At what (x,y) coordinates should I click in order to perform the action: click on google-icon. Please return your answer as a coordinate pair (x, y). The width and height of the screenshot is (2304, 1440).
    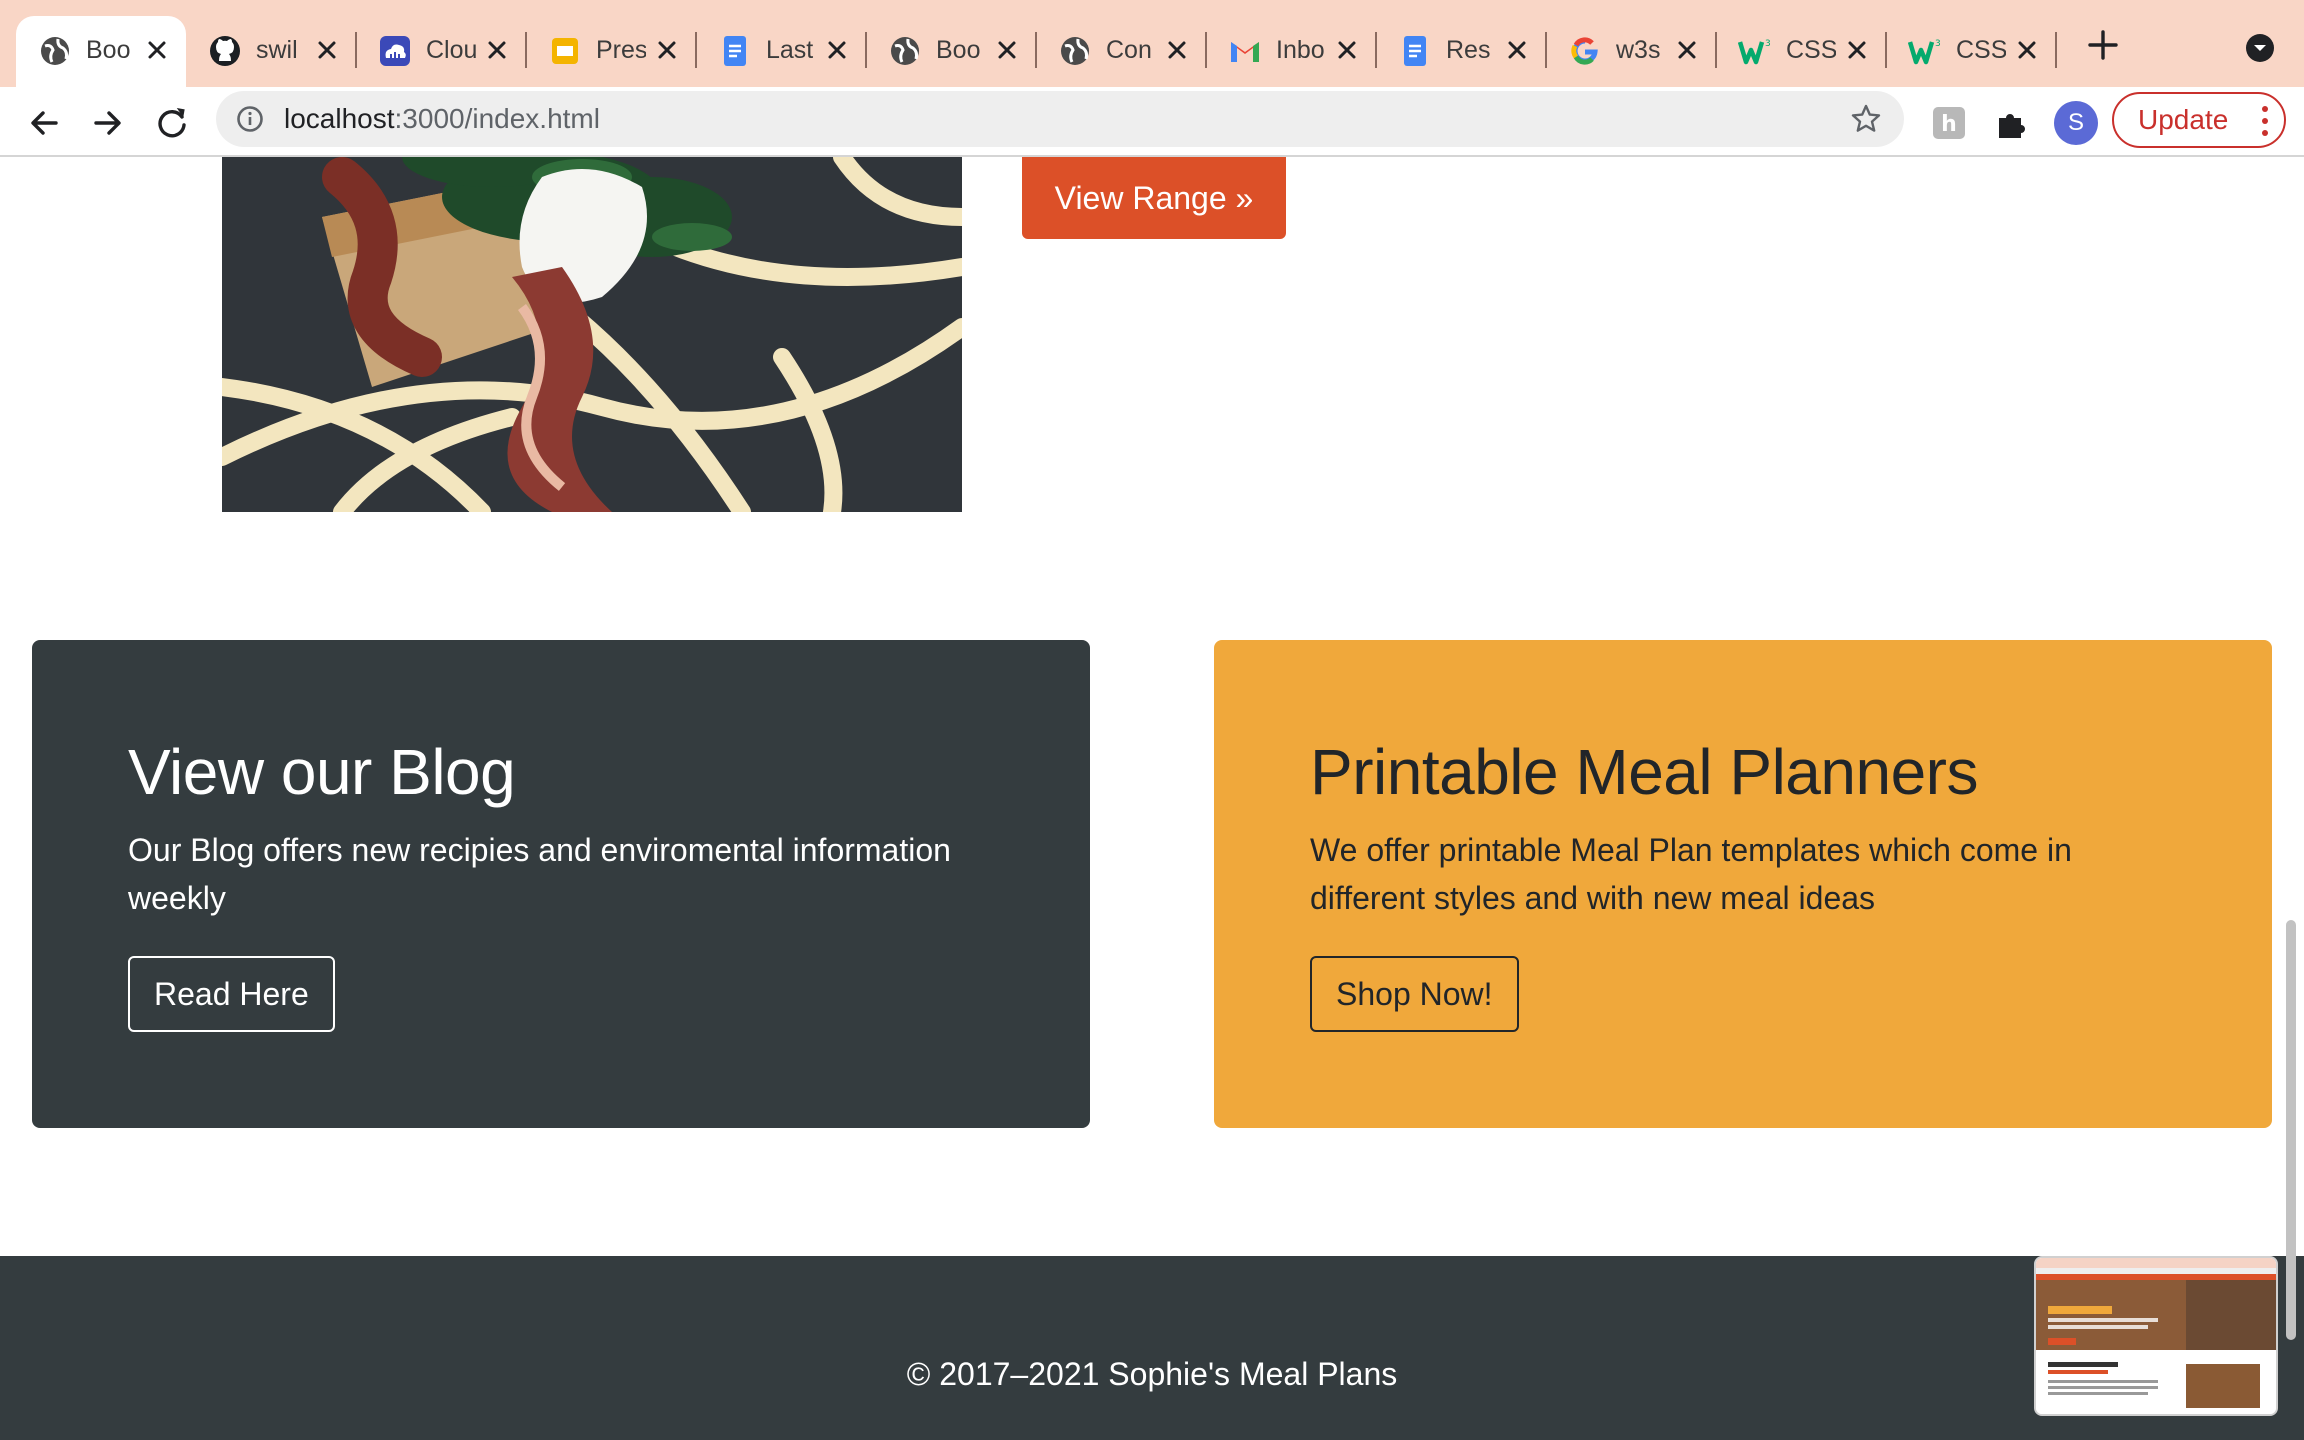
    Looking at the image, I should click on (1584, 51).